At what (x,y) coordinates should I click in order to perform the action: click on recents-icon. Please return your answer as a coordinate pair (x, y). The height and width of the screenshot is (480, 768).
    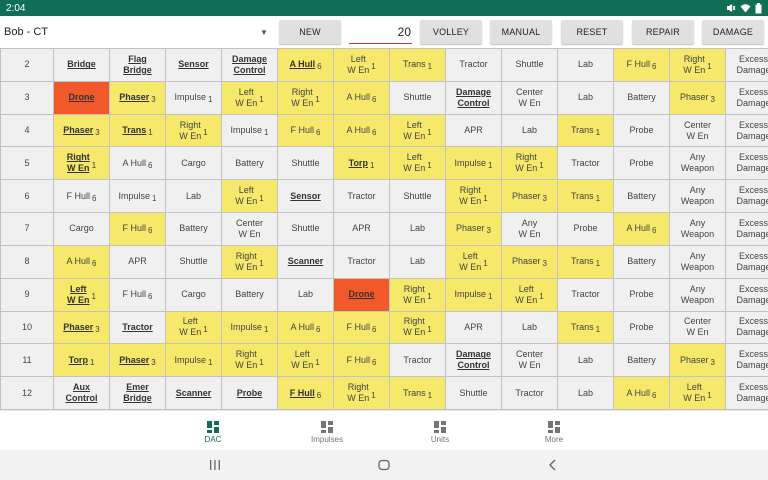
    Looking at the image, I should click on (215, 465).